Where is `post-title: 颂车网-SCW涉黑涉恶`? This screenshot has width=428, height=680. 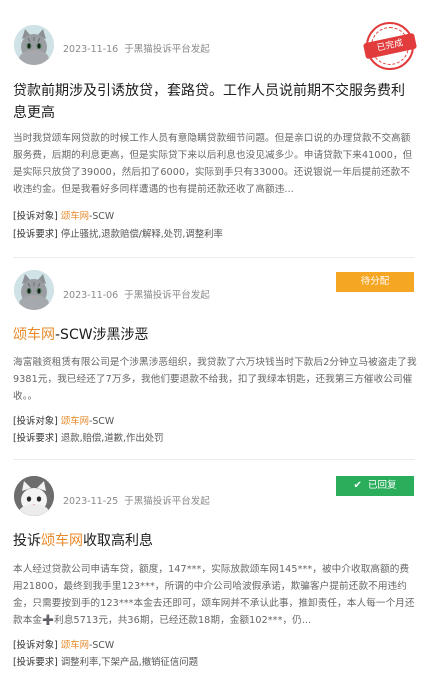 post-title: 颂车网-SCW涉黑涉恶 is located at coordinates (214, 335).